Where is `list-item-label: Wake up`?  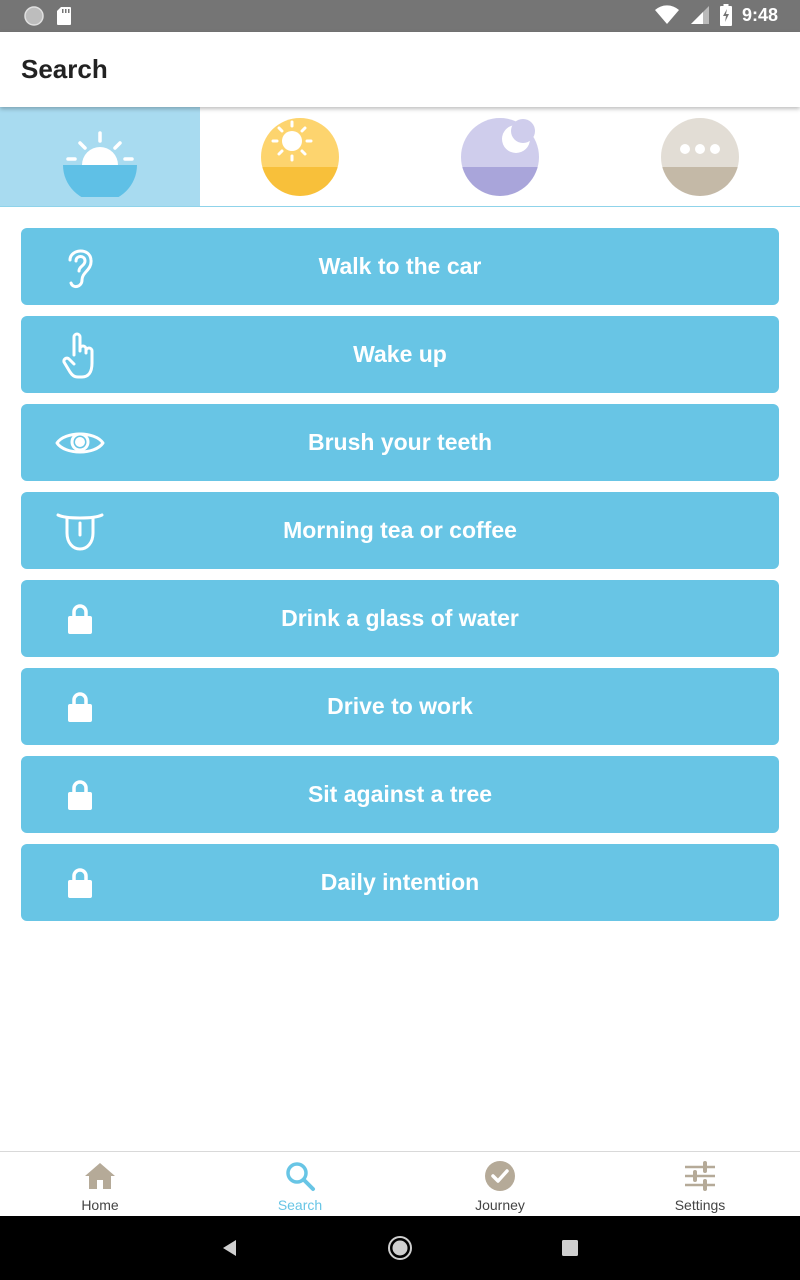 list-item-label: Wake up is located at coordinates (400, 354).